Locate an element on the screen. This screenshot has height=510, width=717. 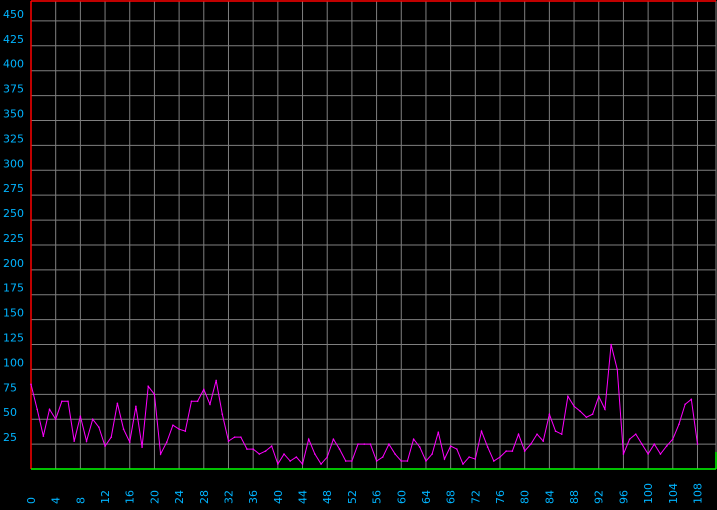
y-tick-label: 400 is located at coordinates (13, 64).